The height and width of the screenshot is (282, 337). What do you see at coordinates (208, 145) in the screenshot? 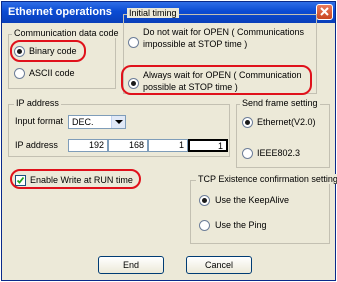
I see `ip-octet-4-input: 1` at bounding box center [208, 145].